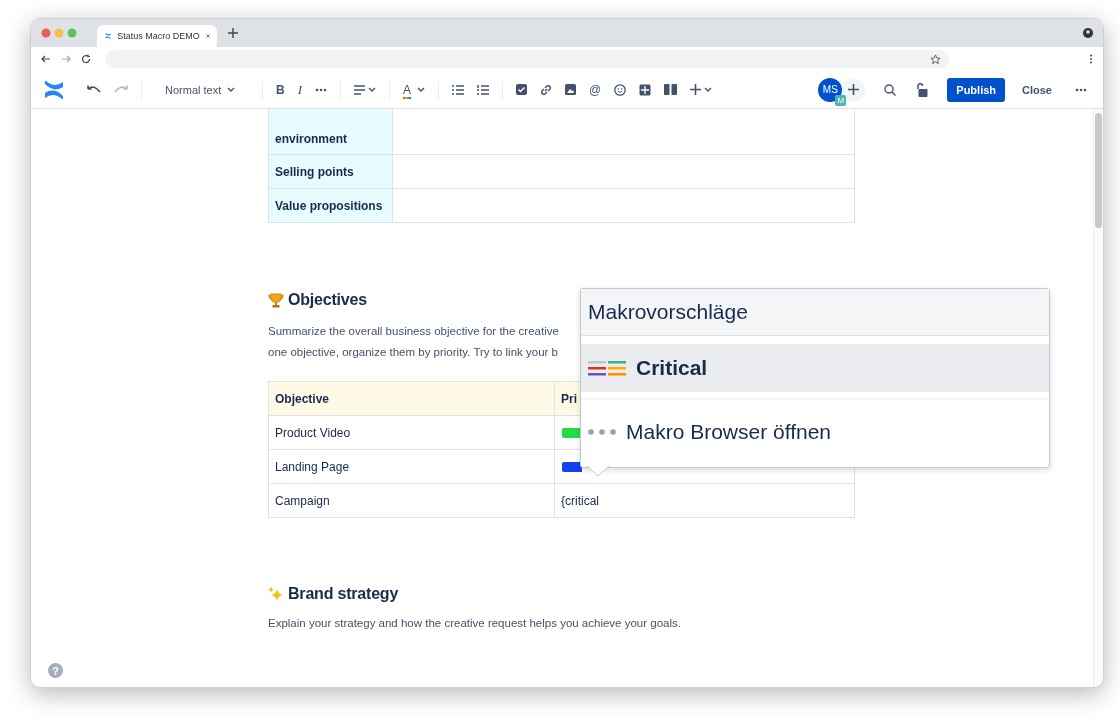 The image size is (1120, 728). Describe the element at coordinates (976, 89) in the screenshot. I see `publish-button: Publish` at that location.